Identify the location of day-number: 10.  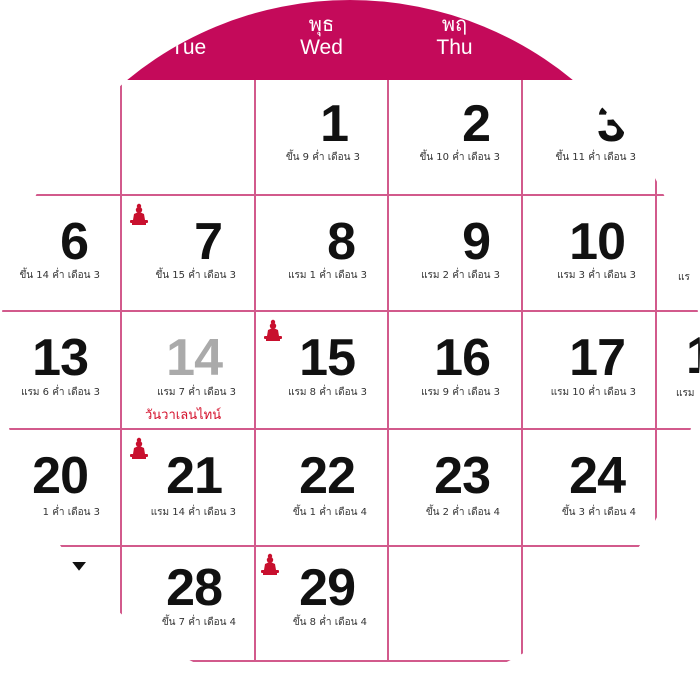
(597, 242).